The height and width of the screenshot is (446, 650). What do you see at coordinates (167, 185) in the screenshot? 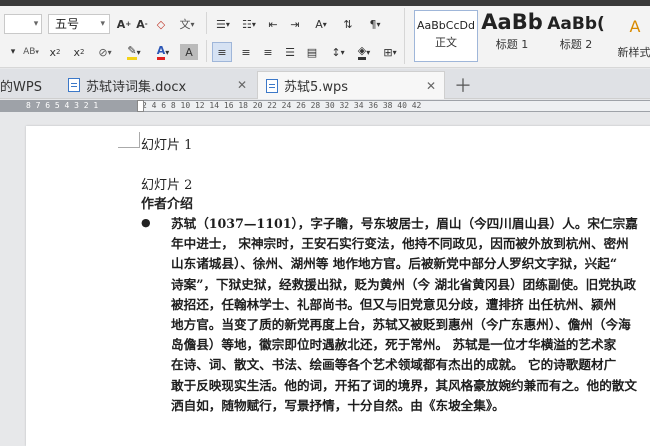
I see `slide-2-title: 幻灯片 2` at bounding box center [167, 185].